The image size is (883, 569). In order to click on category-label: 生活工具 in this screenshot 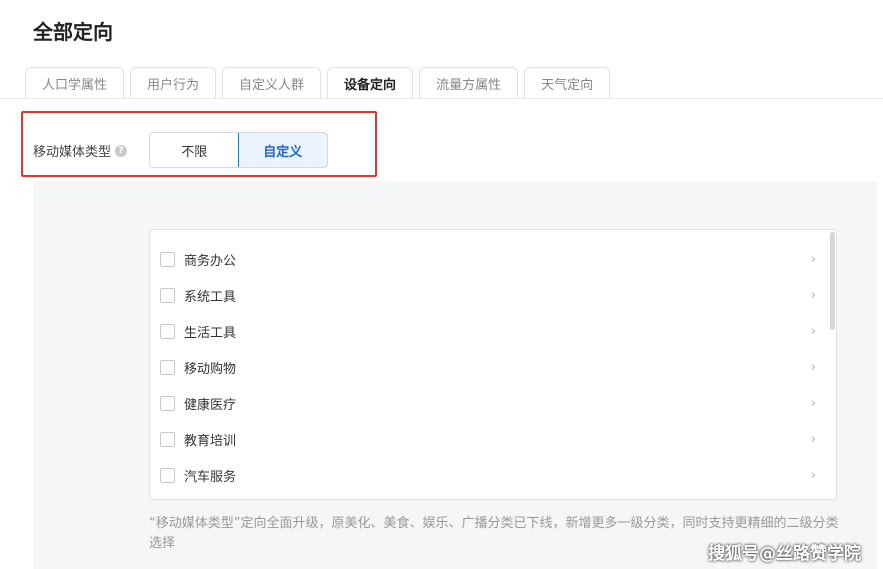, I will do `click(210, 333)`.